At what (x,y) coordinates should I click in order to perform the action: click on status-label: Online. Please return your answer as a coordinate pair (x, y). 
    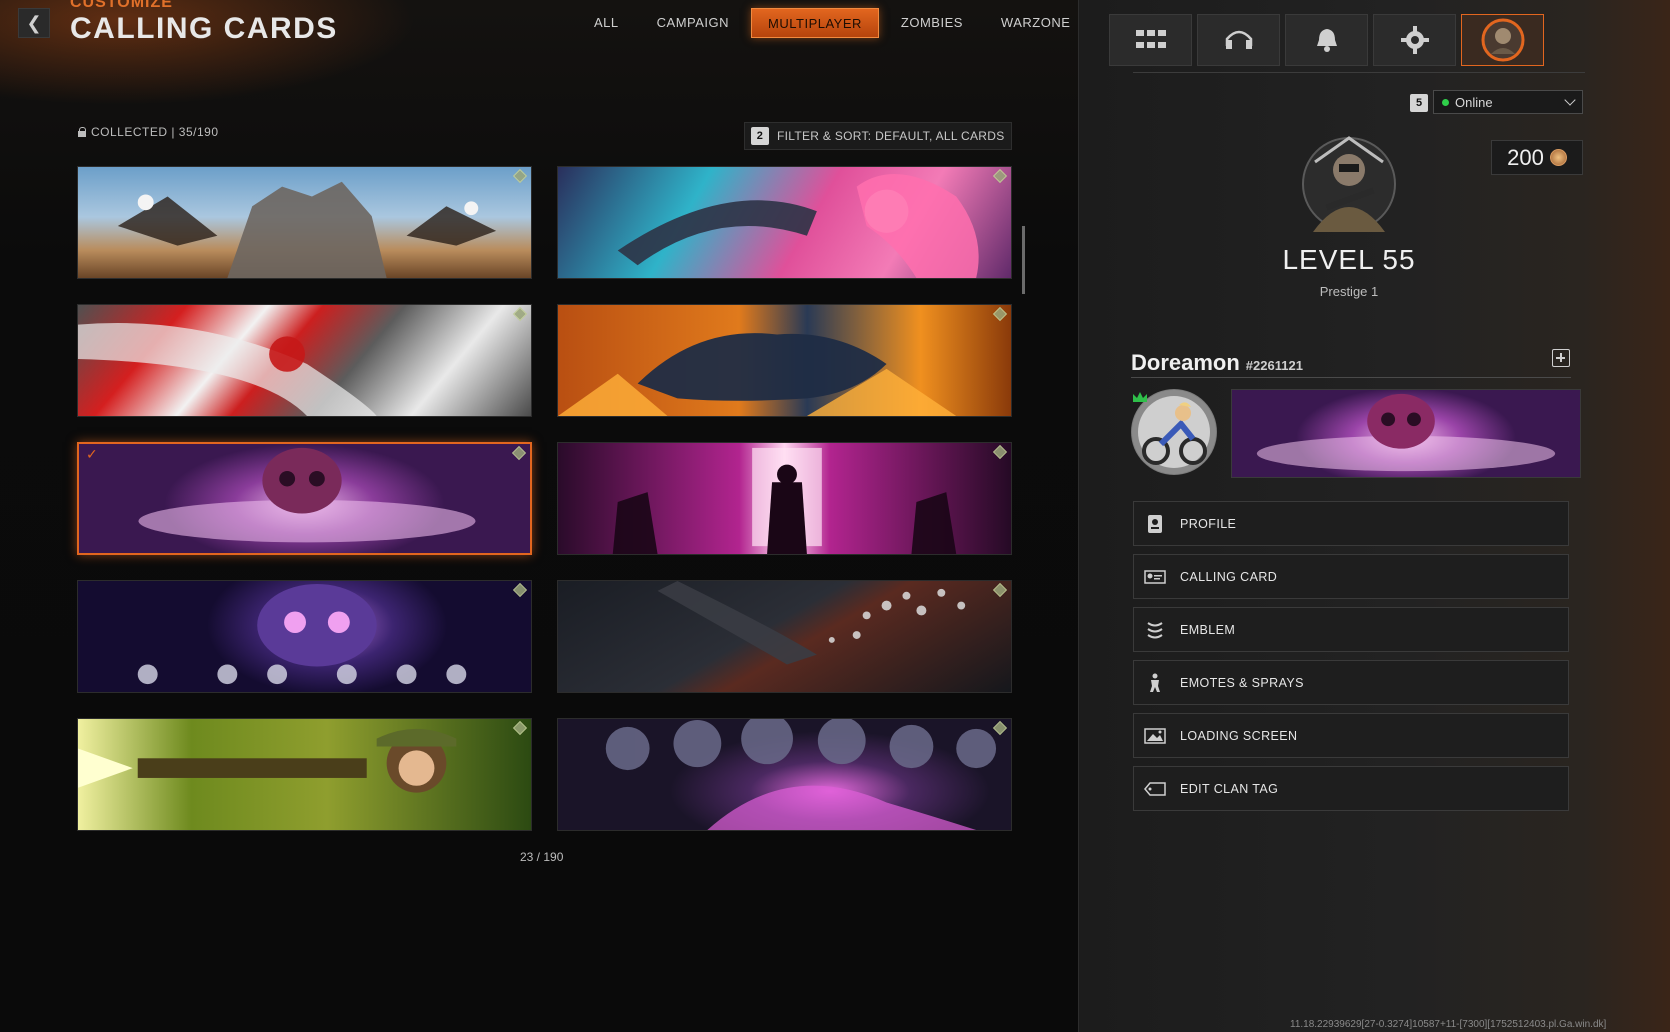
    Looking at the image, I should click on (1474, 102).